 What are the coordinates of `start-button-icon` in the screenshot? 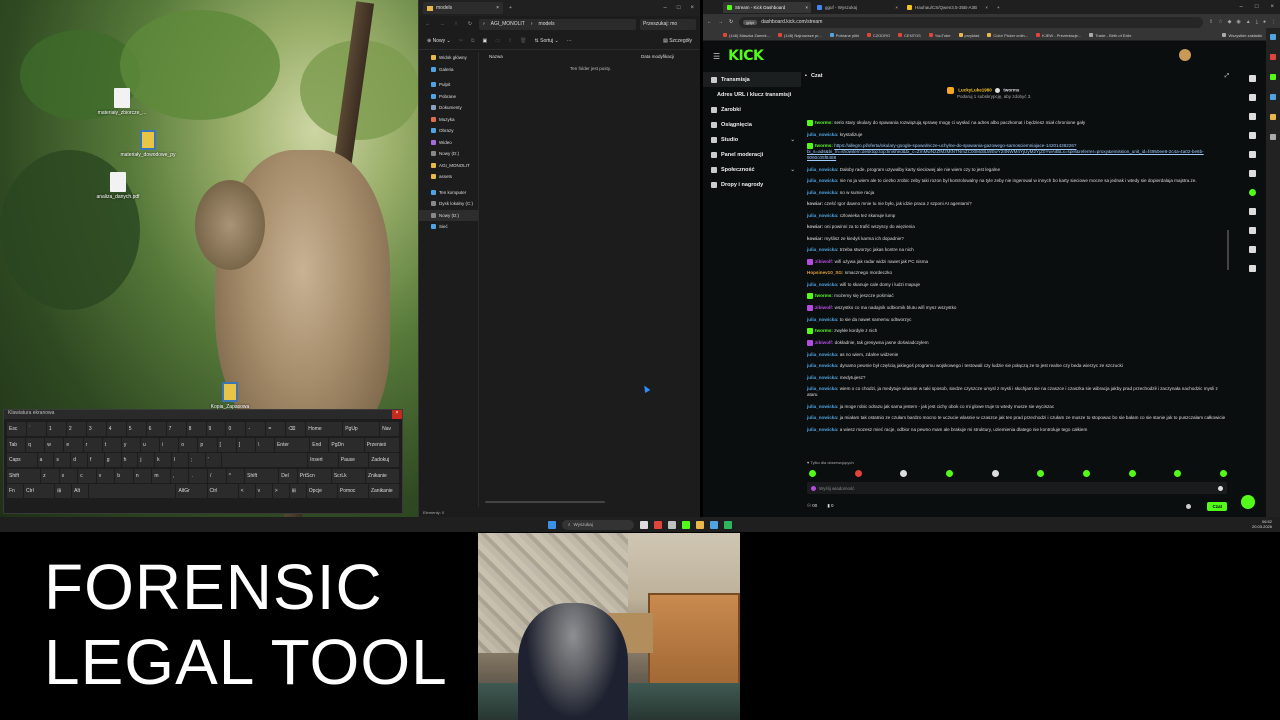 It's located at (552, 524).